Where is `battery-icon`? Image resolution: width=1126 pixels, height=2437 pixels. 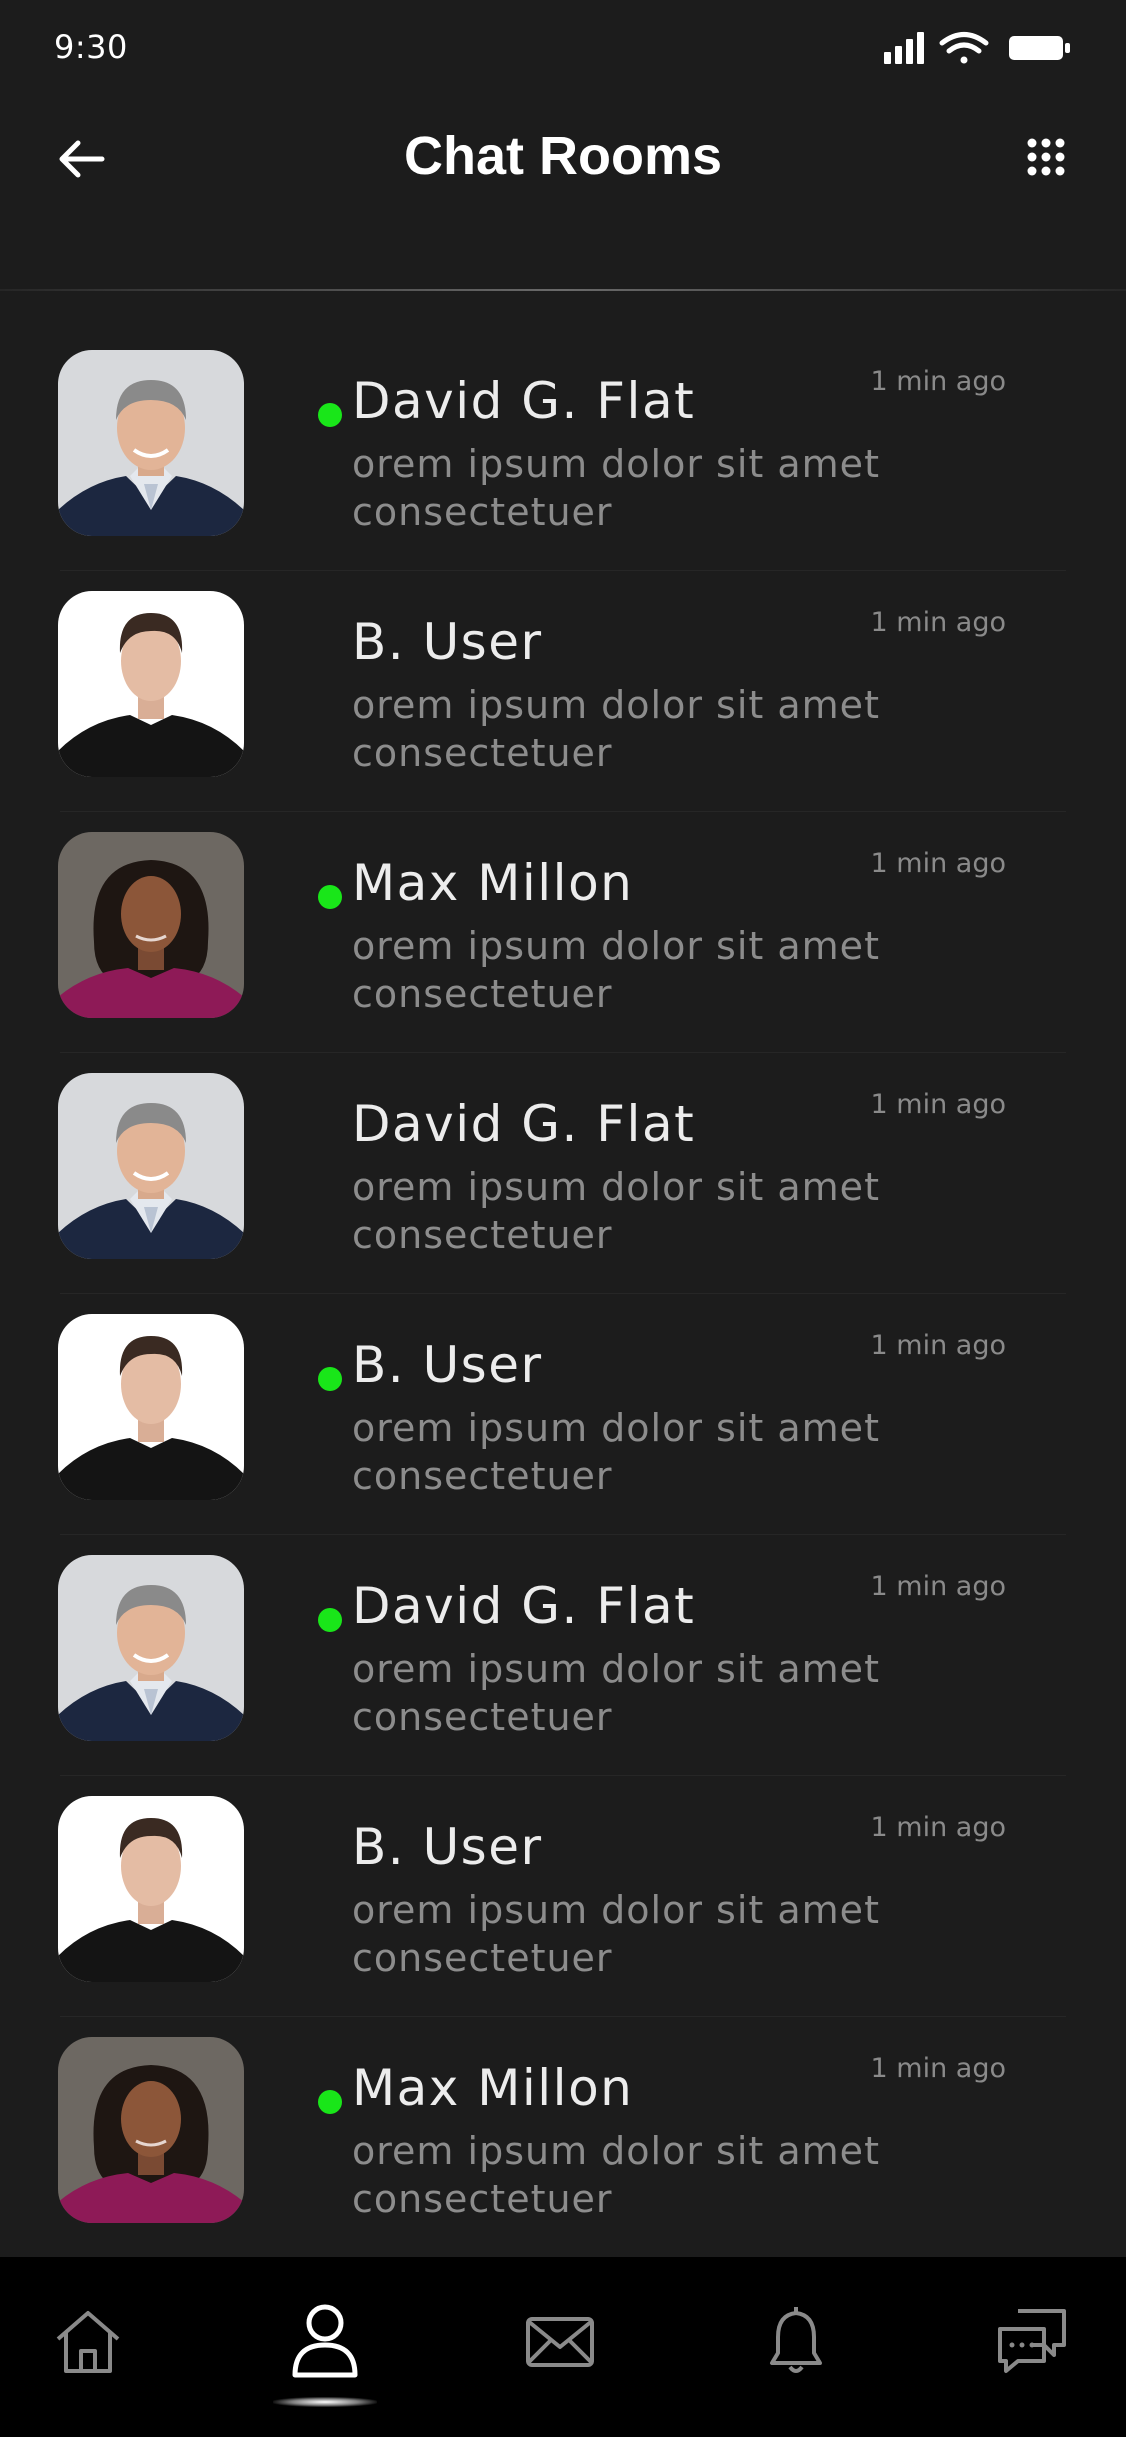 battery-icon is located at coordinates (1039, 48).